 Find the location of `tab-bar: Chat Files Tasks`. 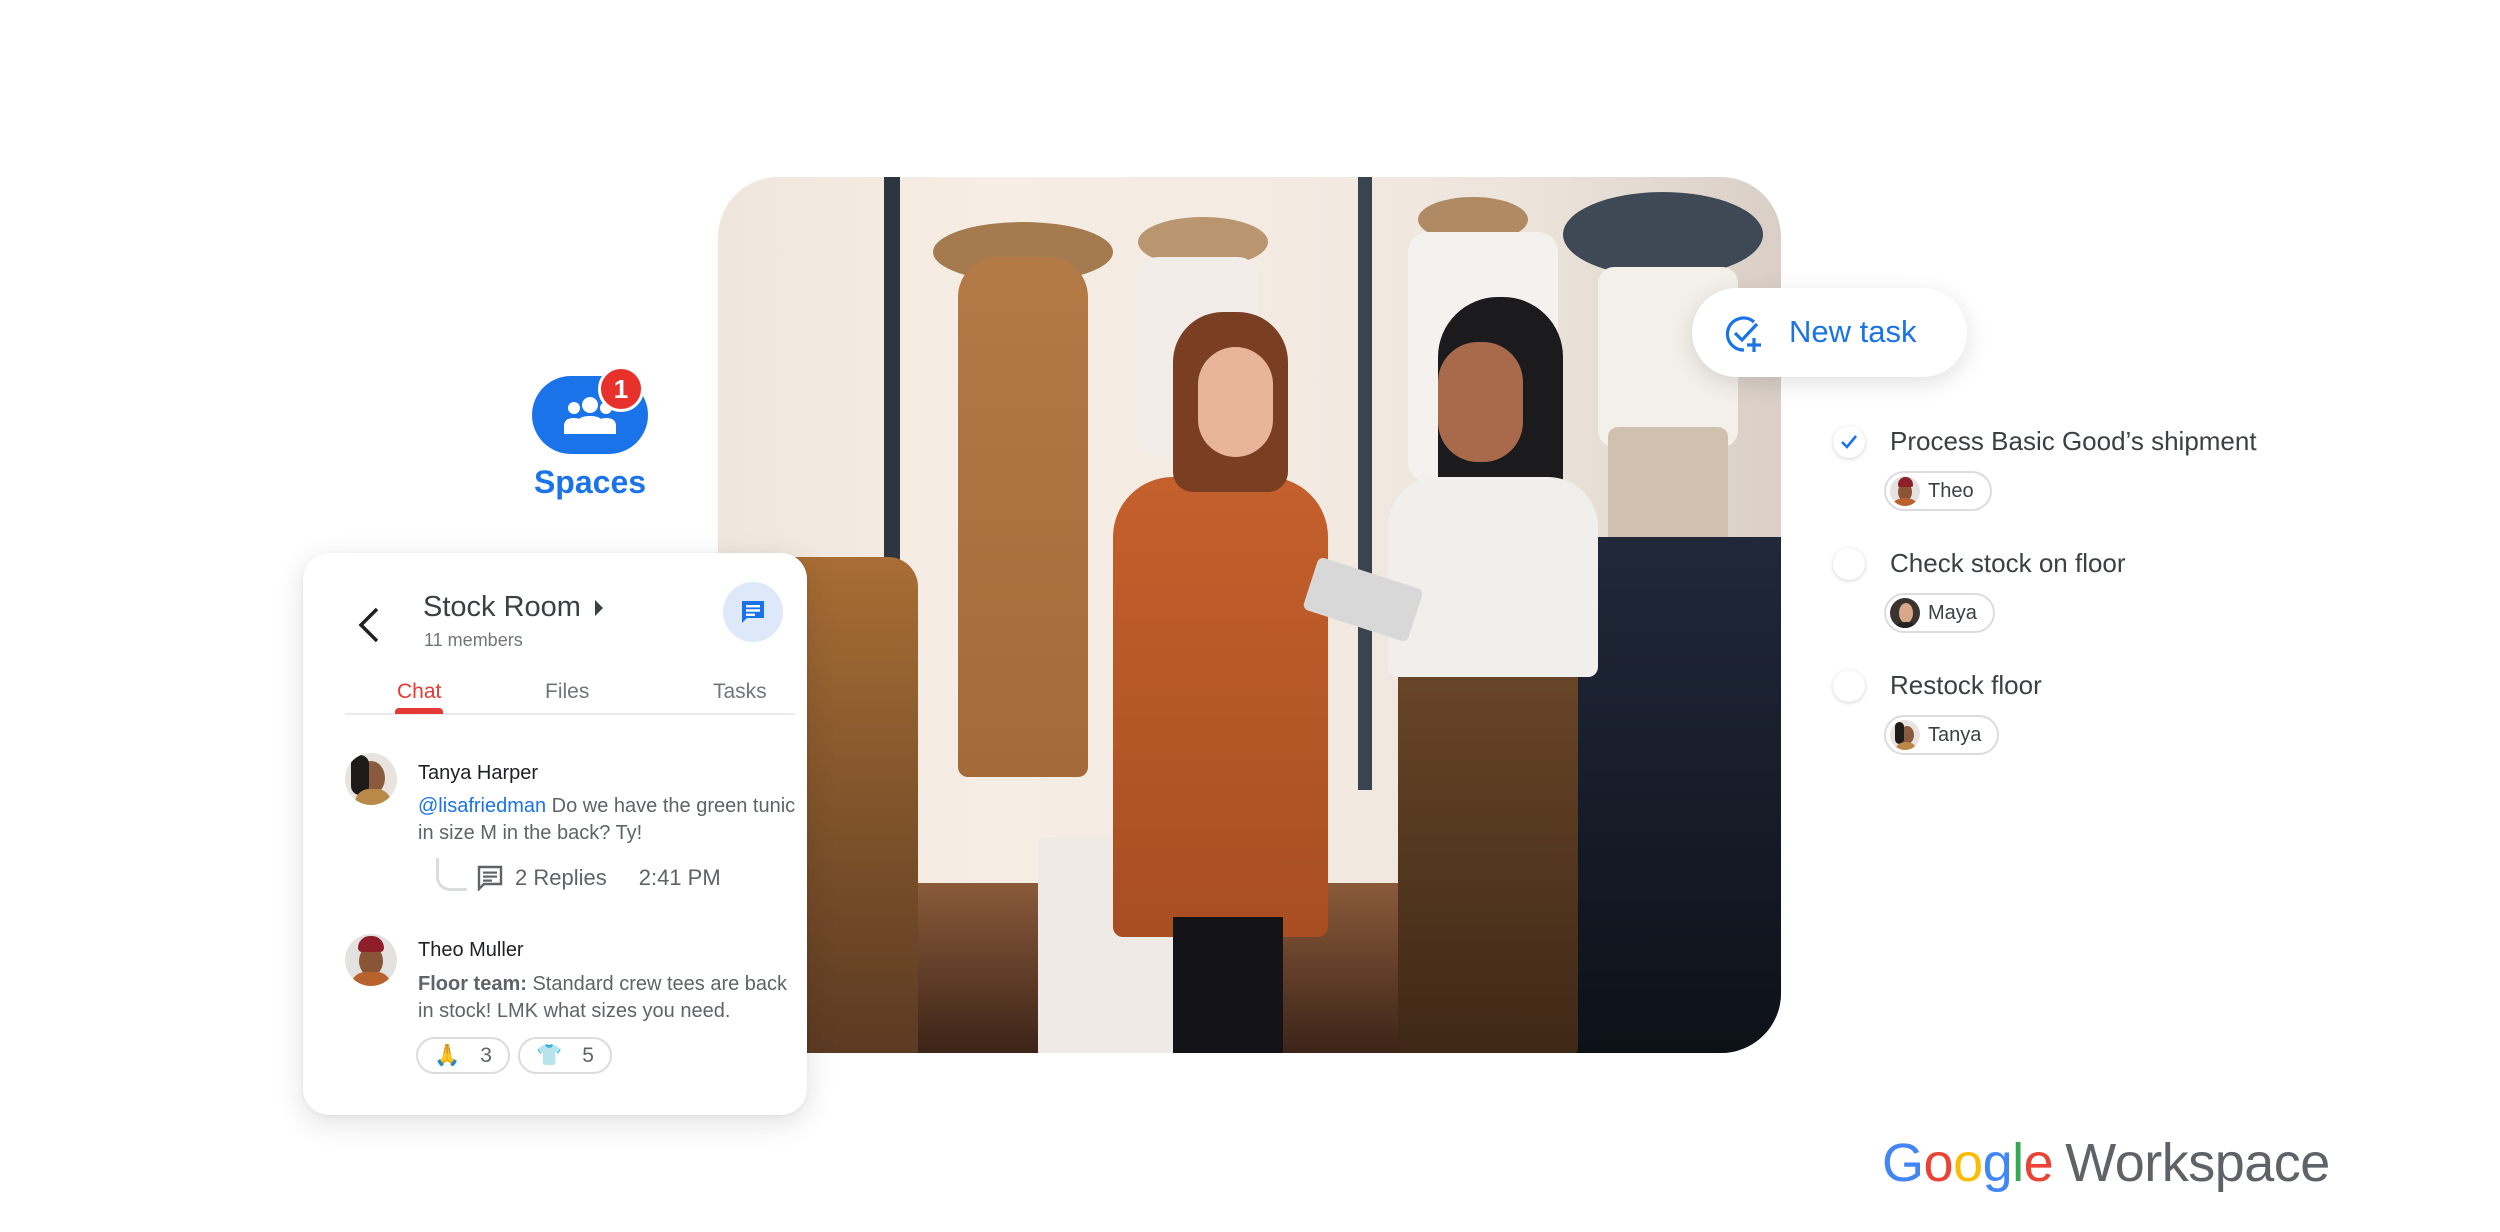

tab-bar: Chat Files Tasks is located at coordinates (570, 691).